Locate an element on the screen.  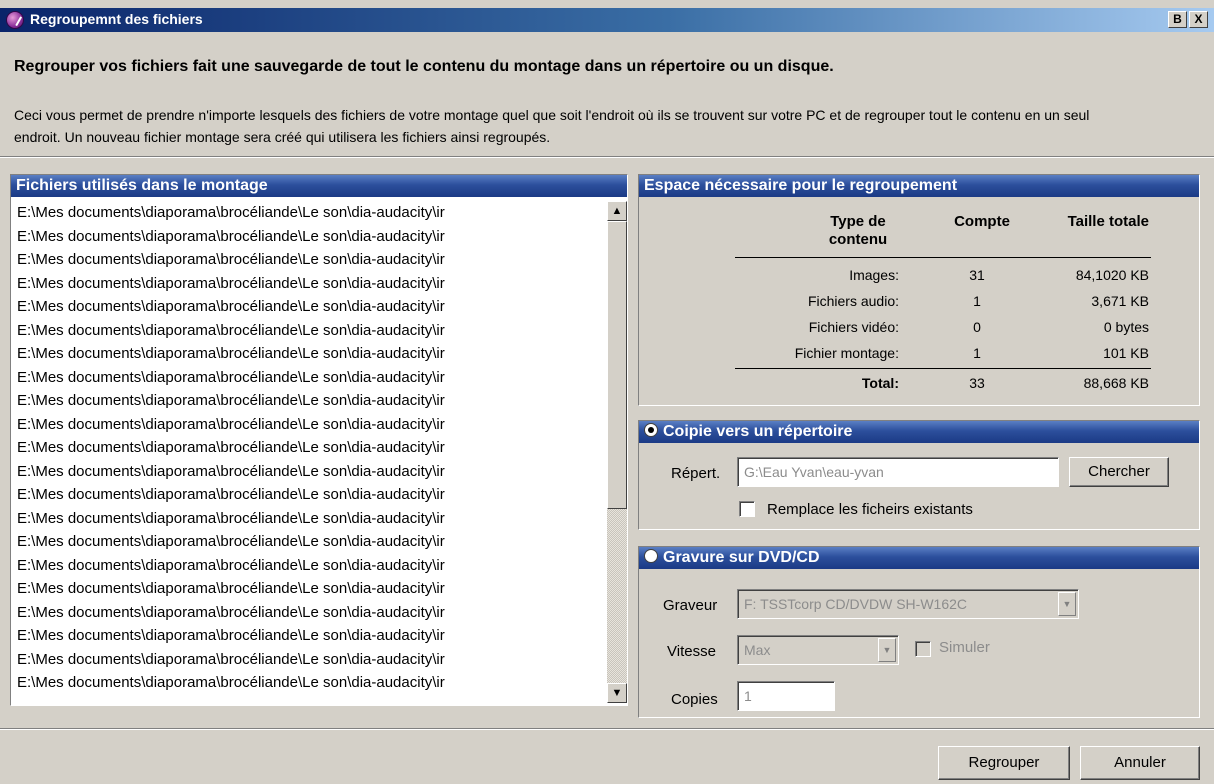
scroll-down-arrow-icon: ▼ is located at coordinates (617, 693).